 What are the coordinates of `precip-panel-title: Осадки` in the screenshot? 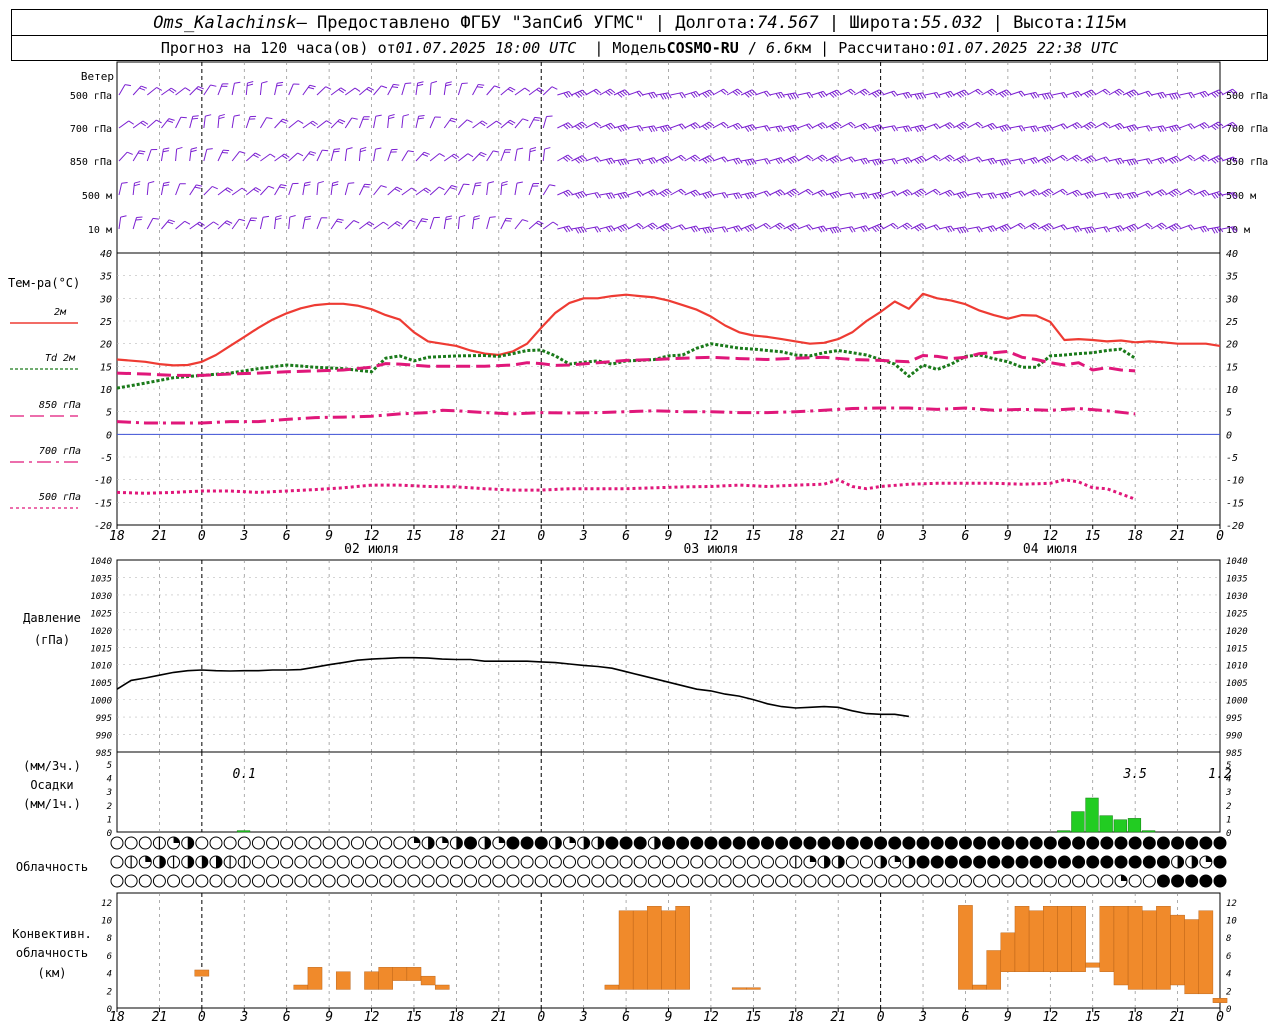 It's located at (51, 785).